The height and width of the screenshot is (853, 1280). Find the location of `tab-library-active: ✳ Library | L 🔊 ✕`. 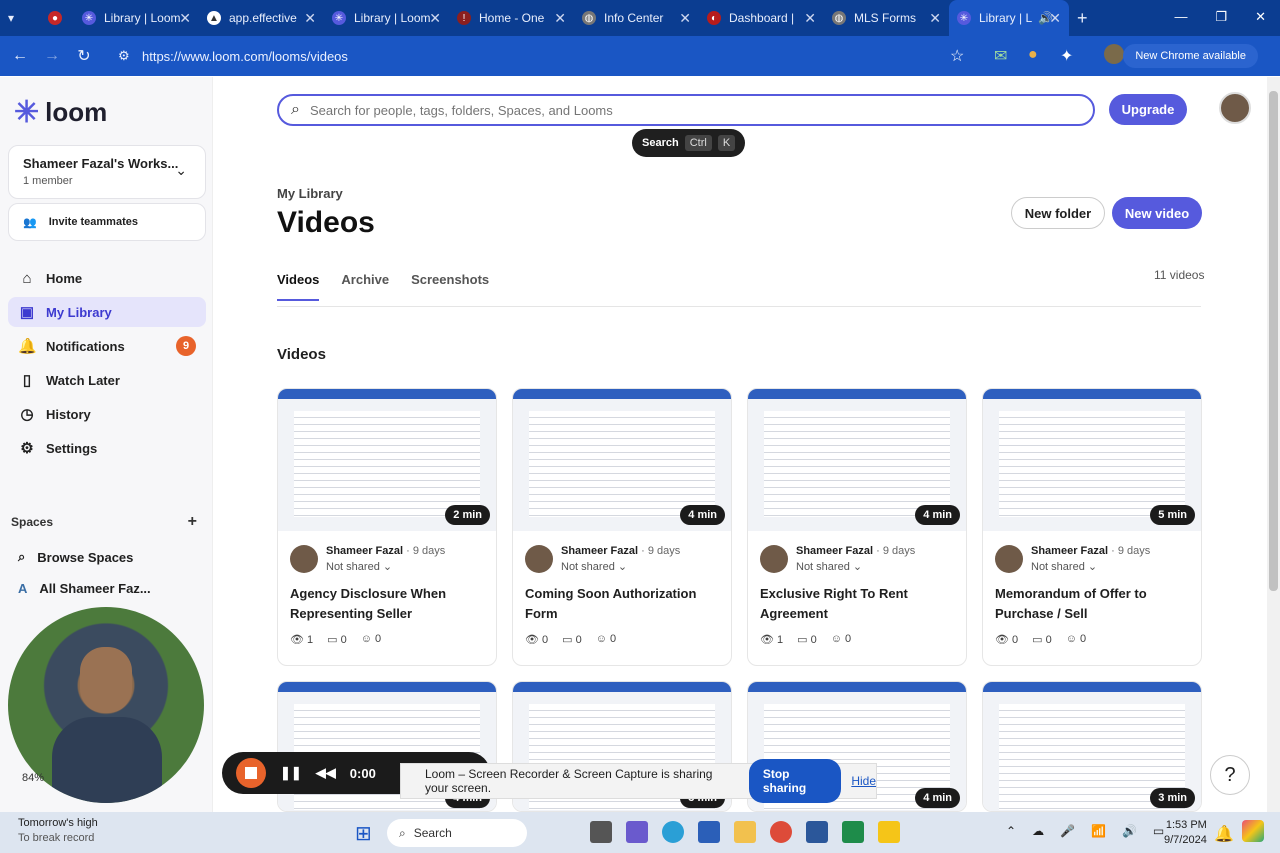

tab-library-active: ✳ Library | L 🔊 ✕ is located at coordinates (1009, 18).